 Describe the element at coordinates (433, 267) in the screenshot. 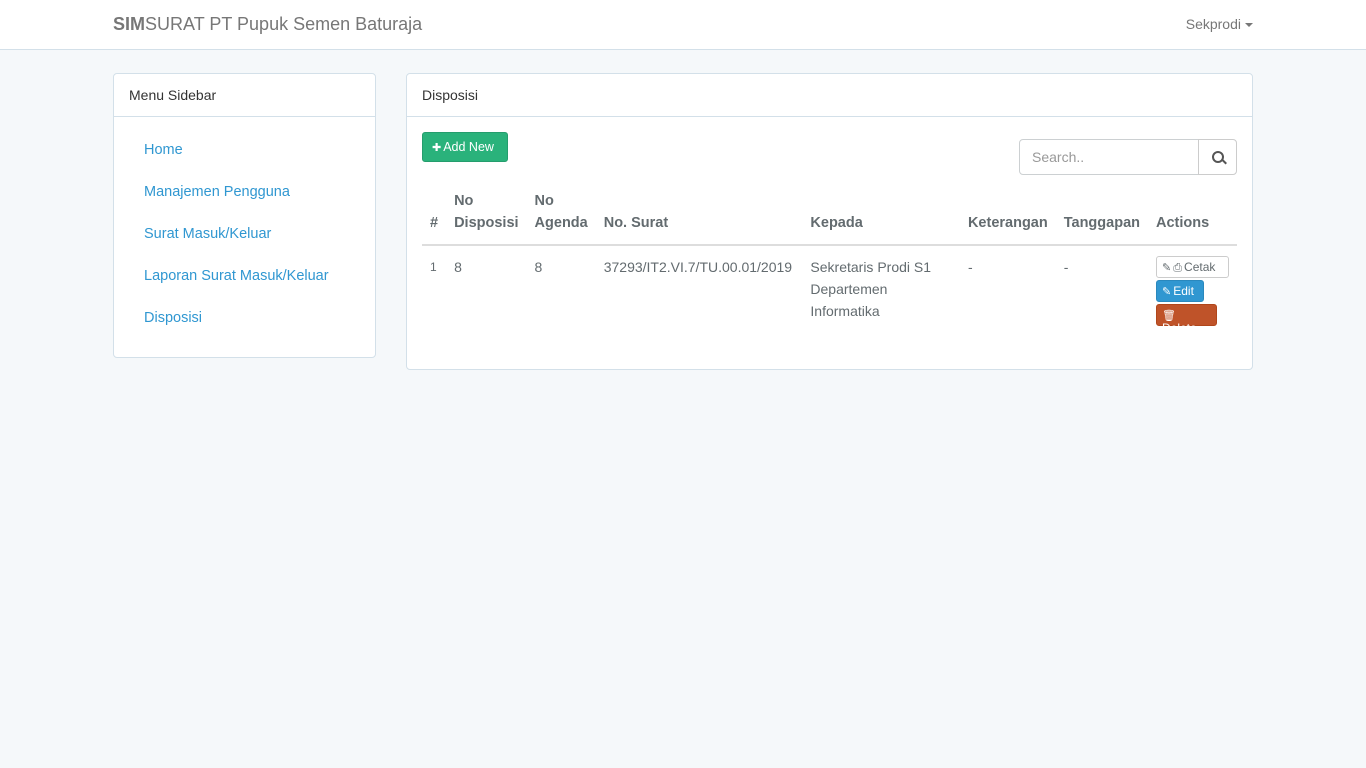

I see `cell-num: 1` at that location.